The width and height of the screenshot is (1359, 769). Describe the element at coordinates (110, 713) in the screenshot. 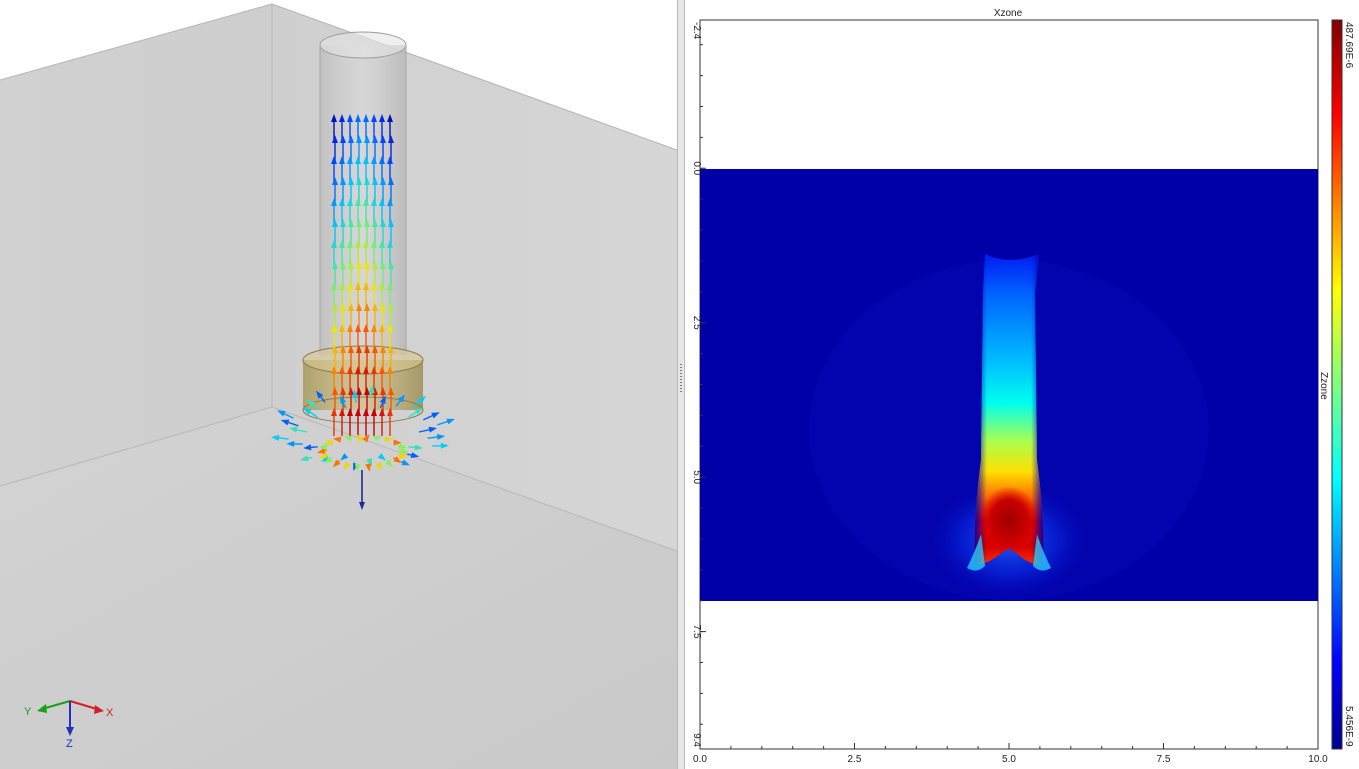

I see `triad-x-label: X` at that location.